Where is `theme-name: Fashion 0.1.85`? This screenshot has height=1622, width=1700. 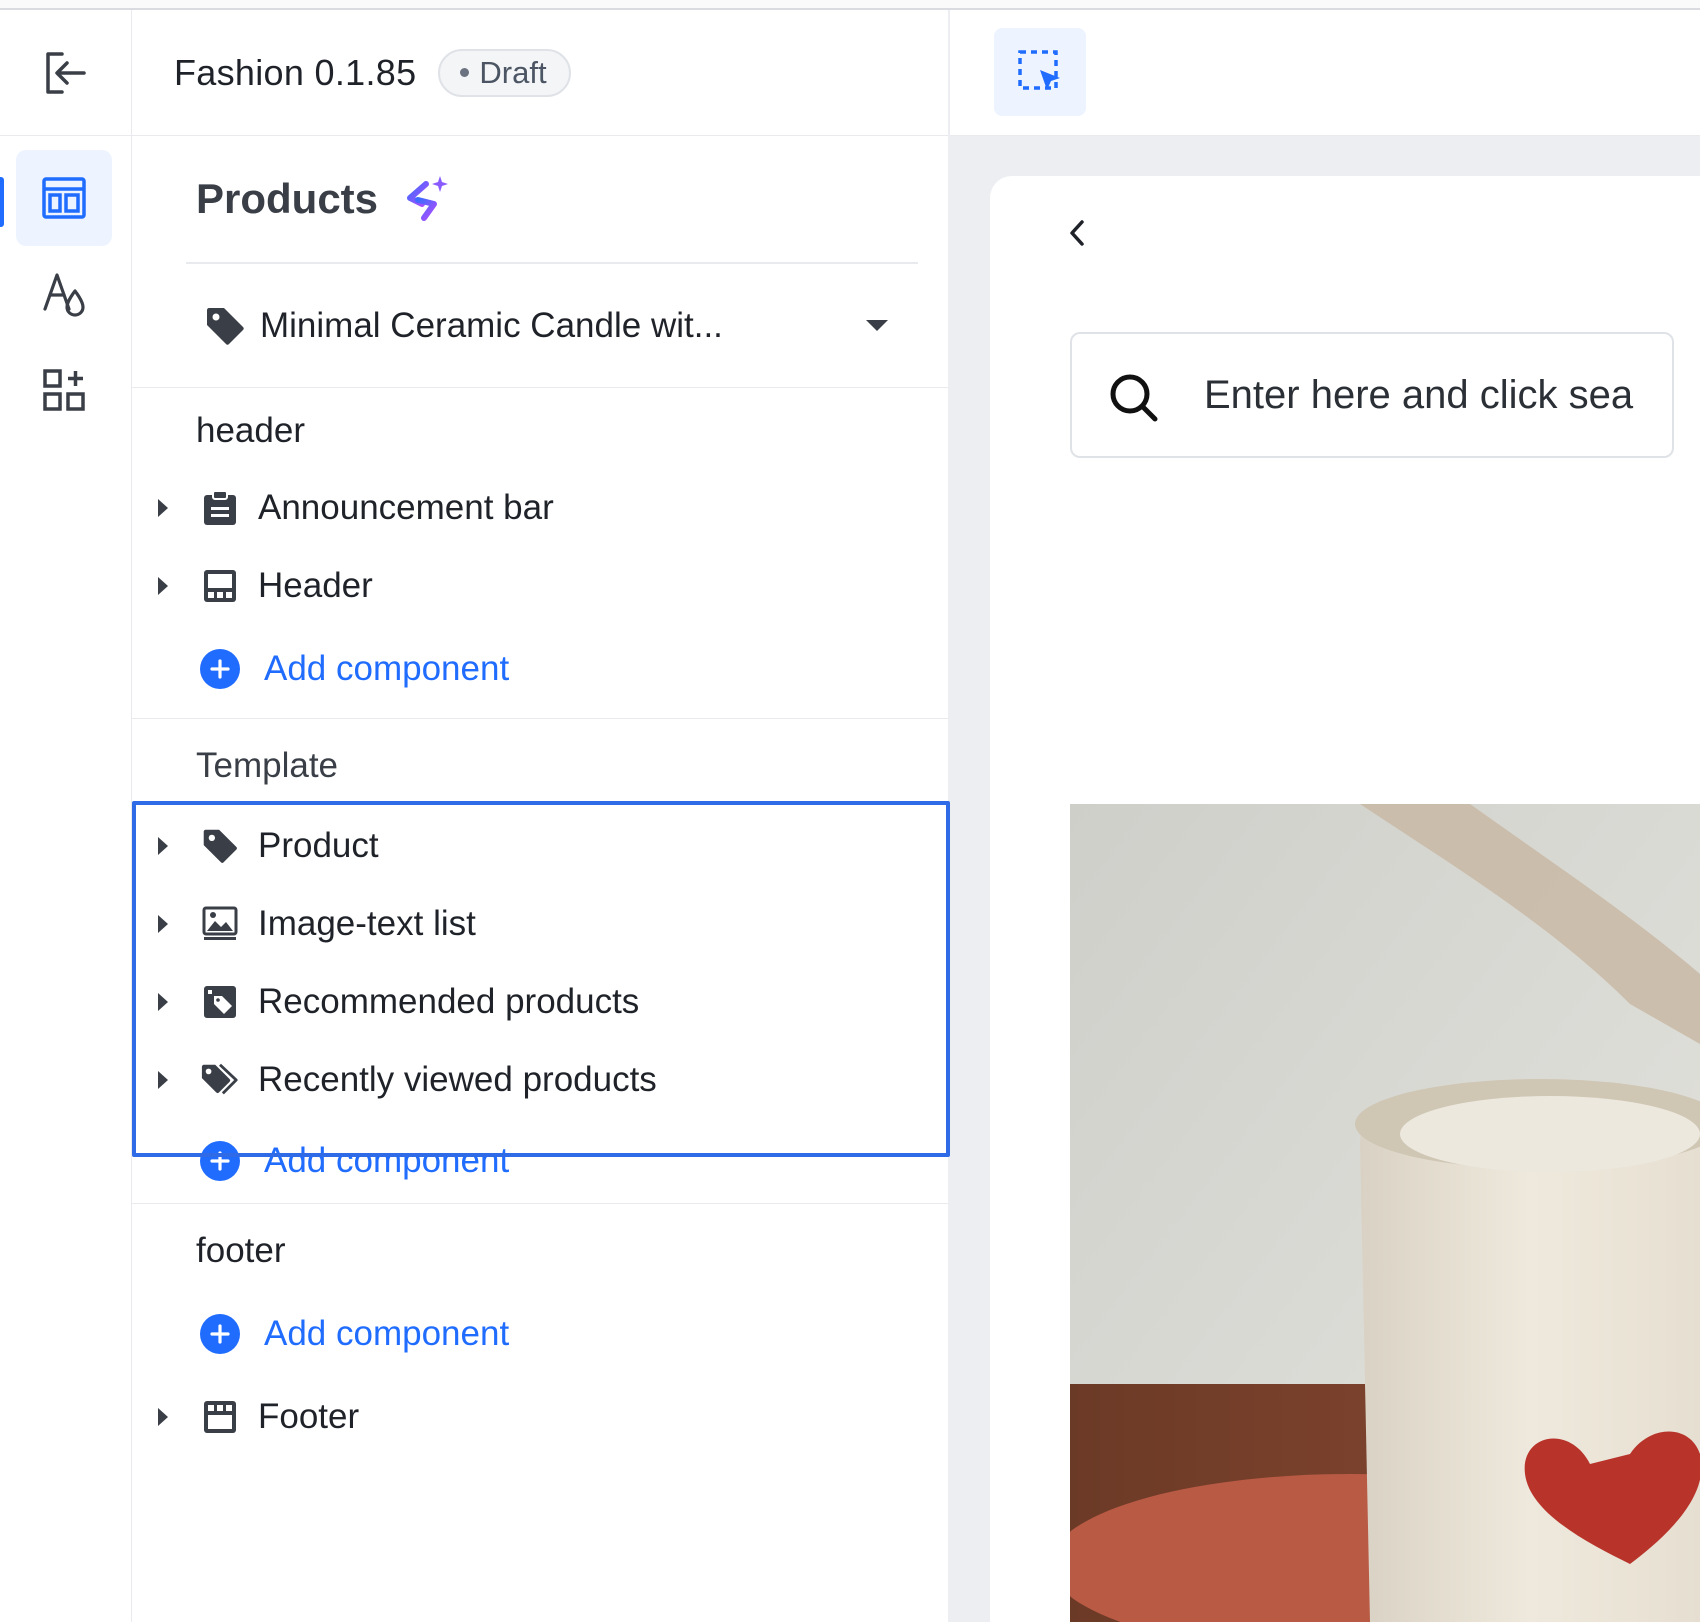
theme-name: Fashion 0.1.85 is located at coordinates (295, 72).